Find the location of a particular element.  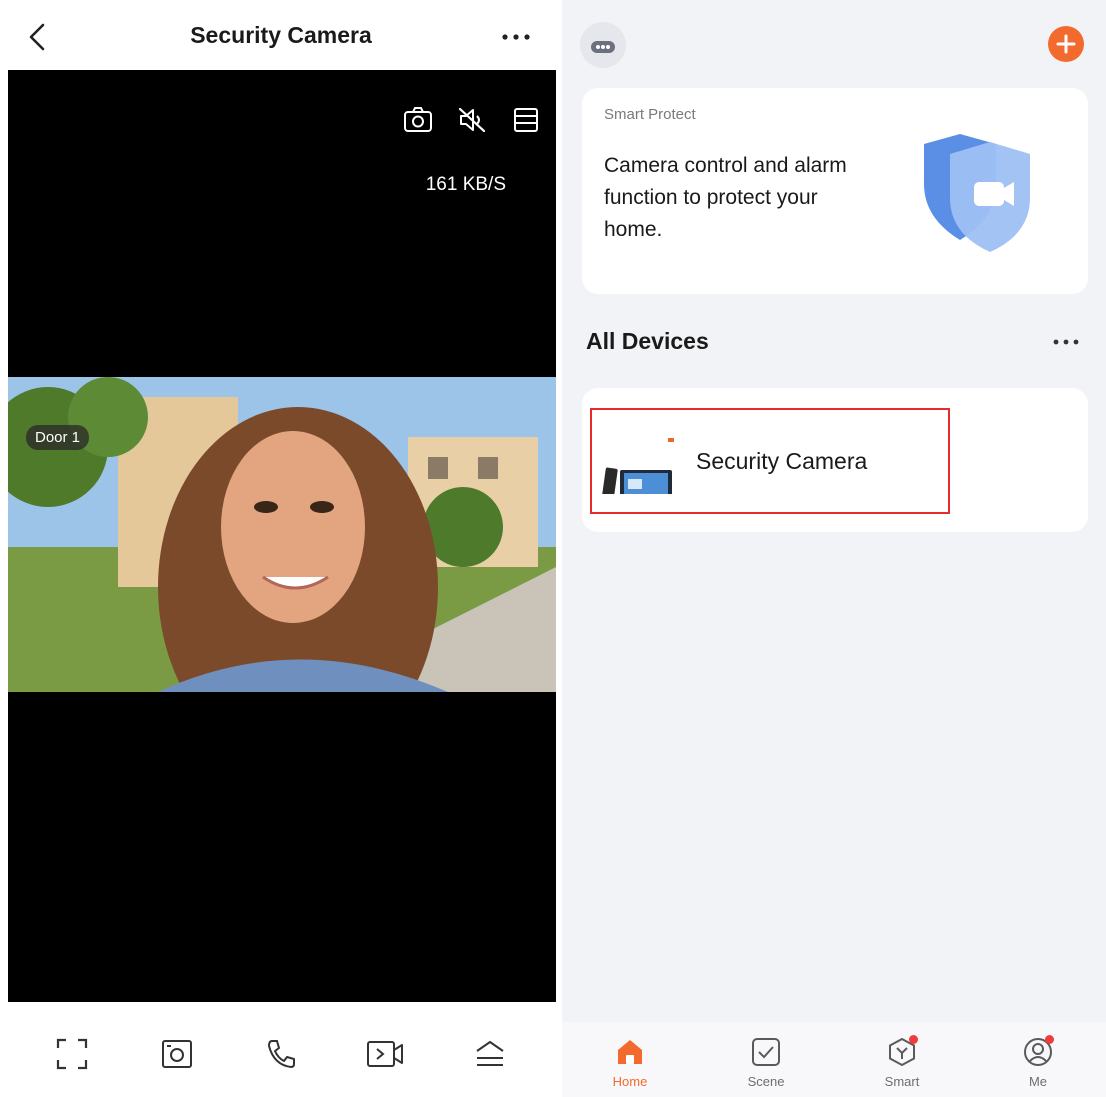

layout-icon is located at coordinates (526, 120).